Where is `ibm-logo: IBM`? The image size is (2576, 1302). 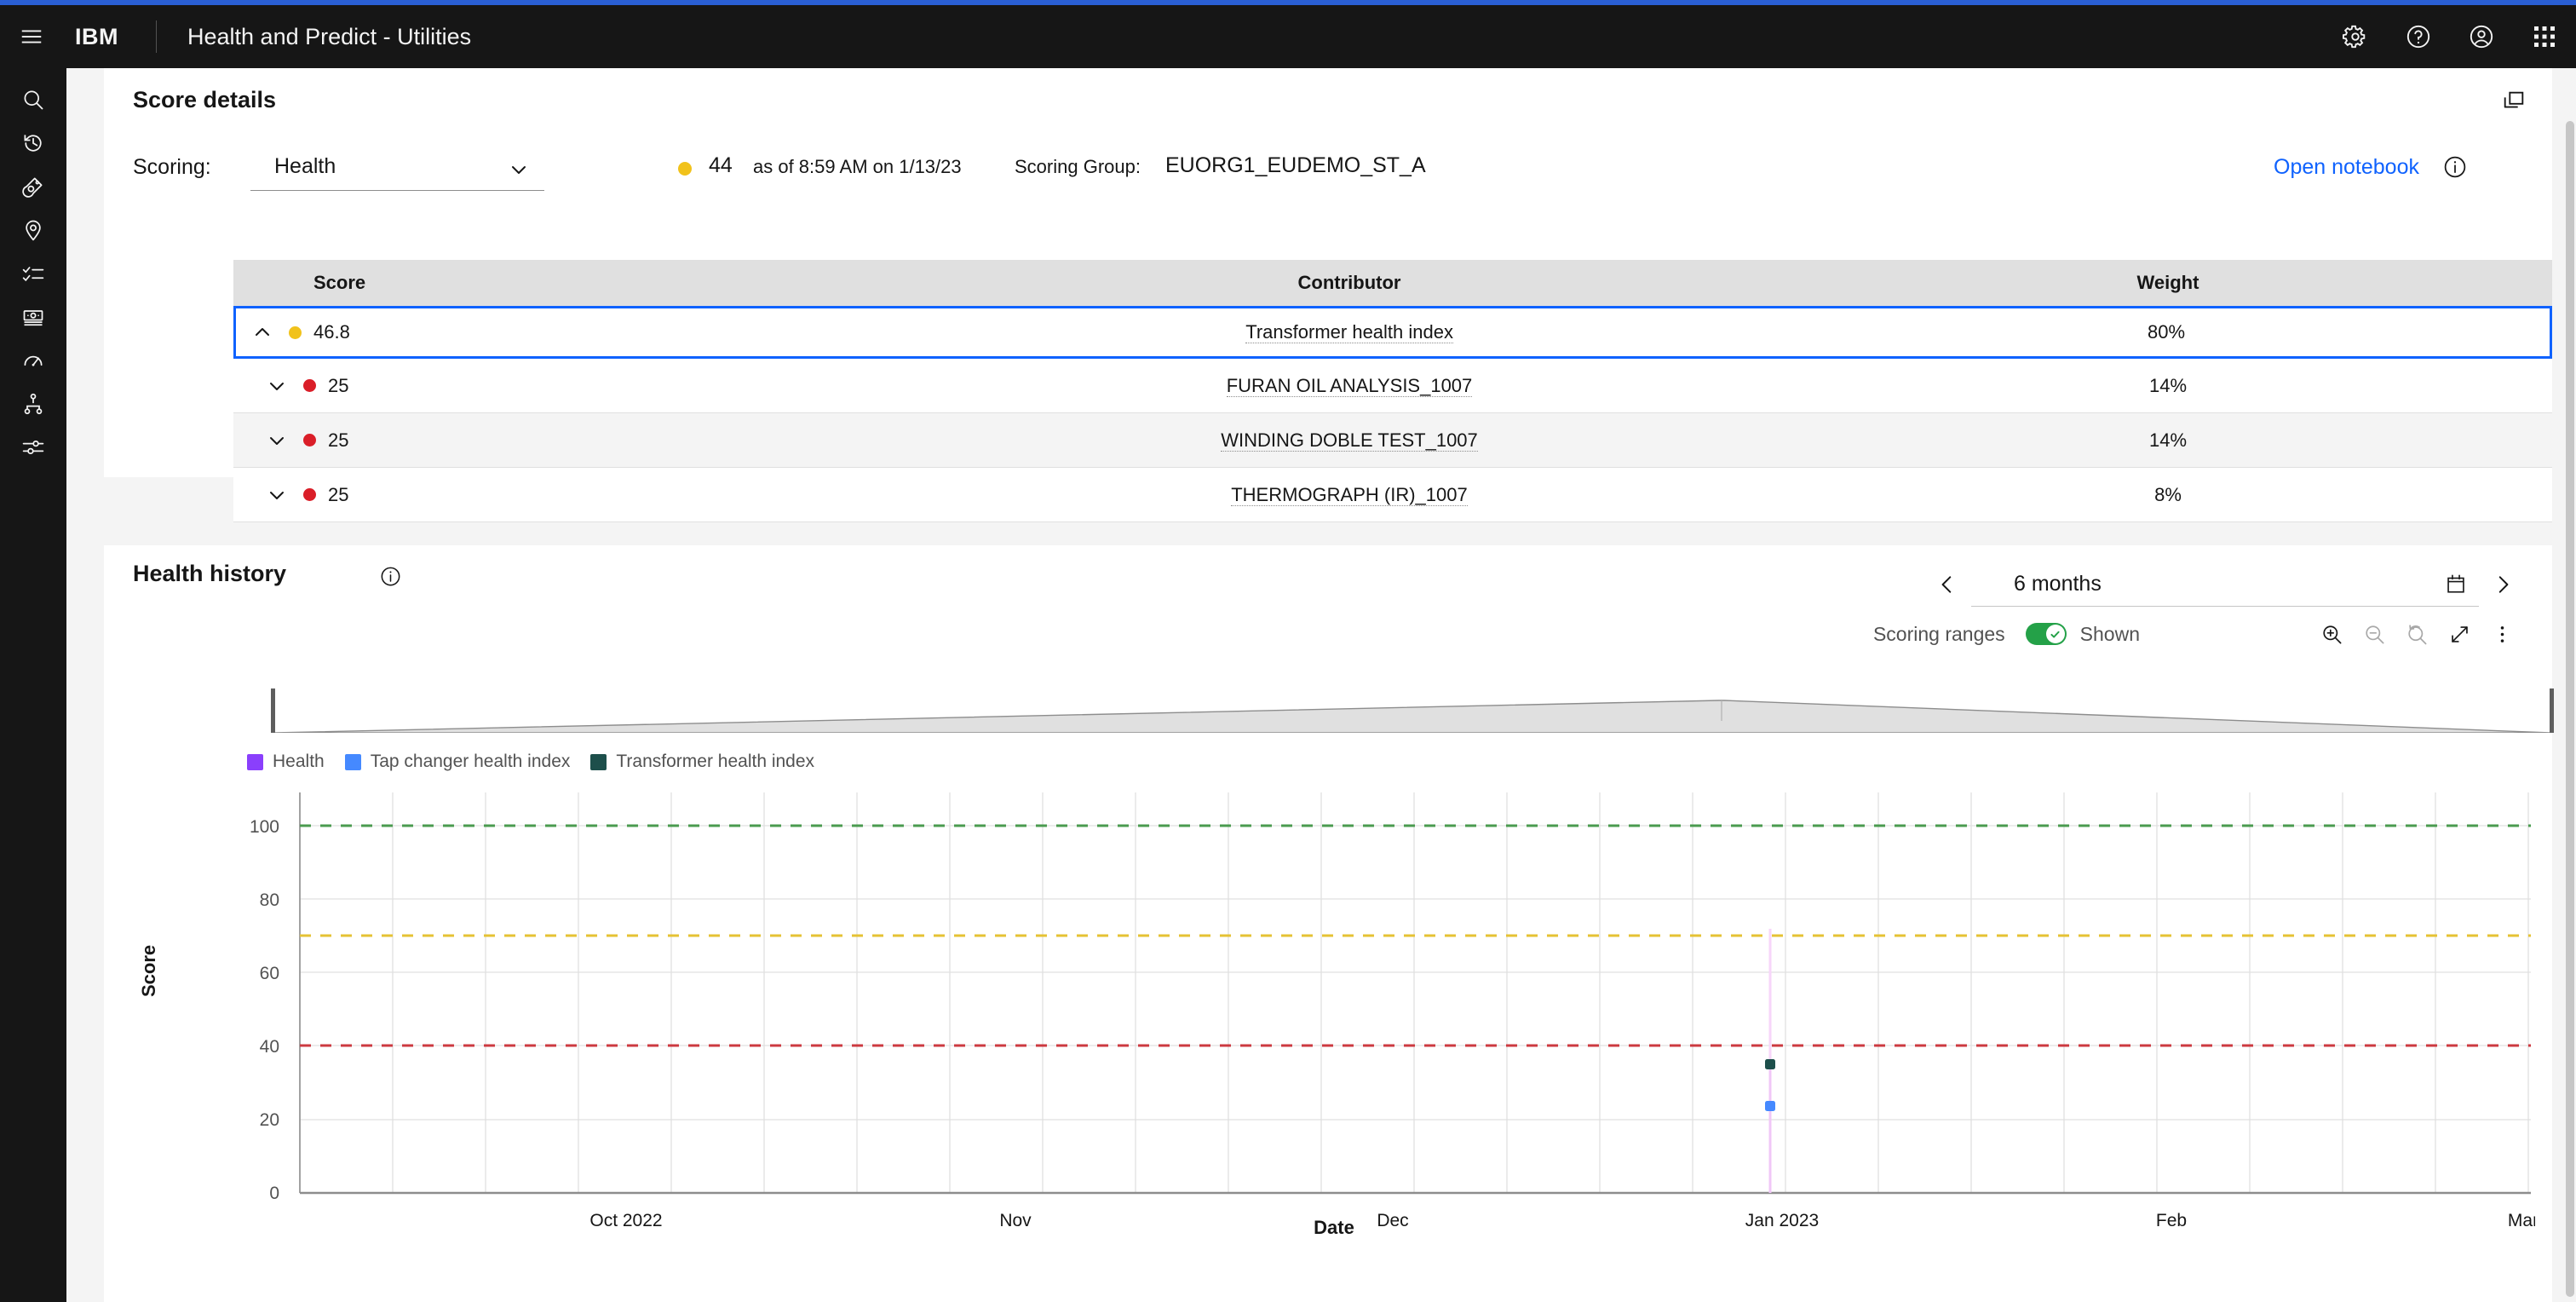 ibm-logo: IBM is located at coordinates (97, 37).